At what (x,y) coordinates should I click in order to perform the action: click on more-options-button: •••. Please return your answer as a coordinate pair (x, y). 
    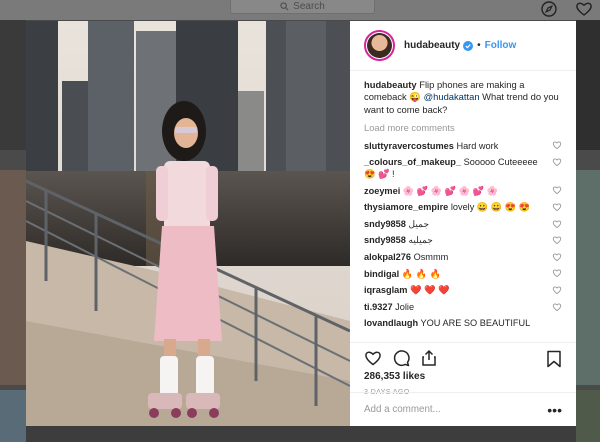
    Looking at the image, I should click on (554, 410).